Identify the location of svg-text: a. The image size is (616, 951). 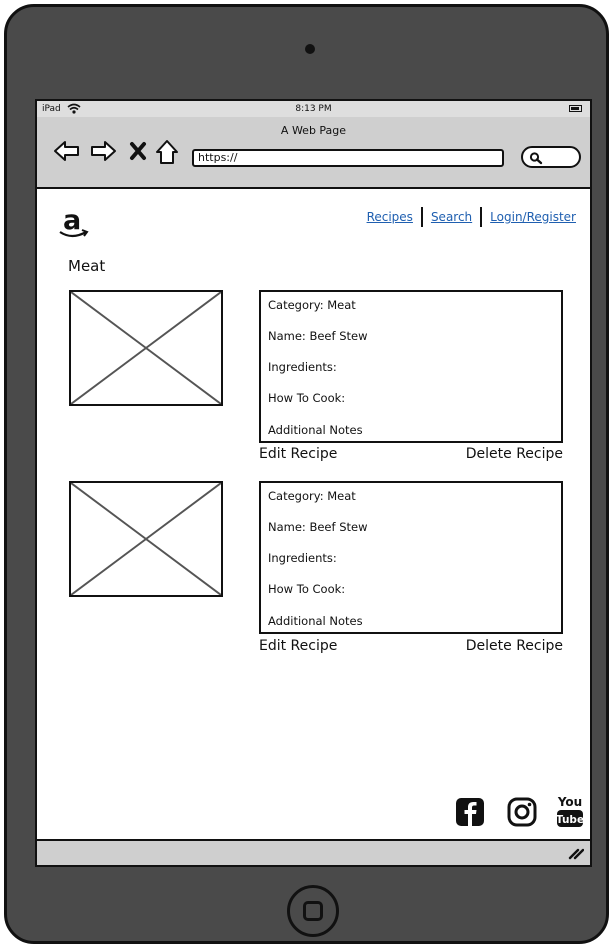
(72, 220).